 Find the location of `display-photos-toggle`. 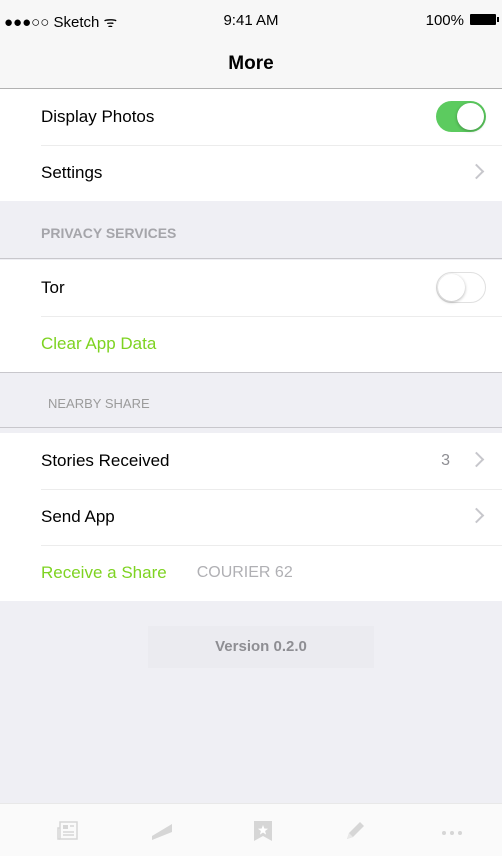

display-photos-toggle is located at coordinates (461, 116).